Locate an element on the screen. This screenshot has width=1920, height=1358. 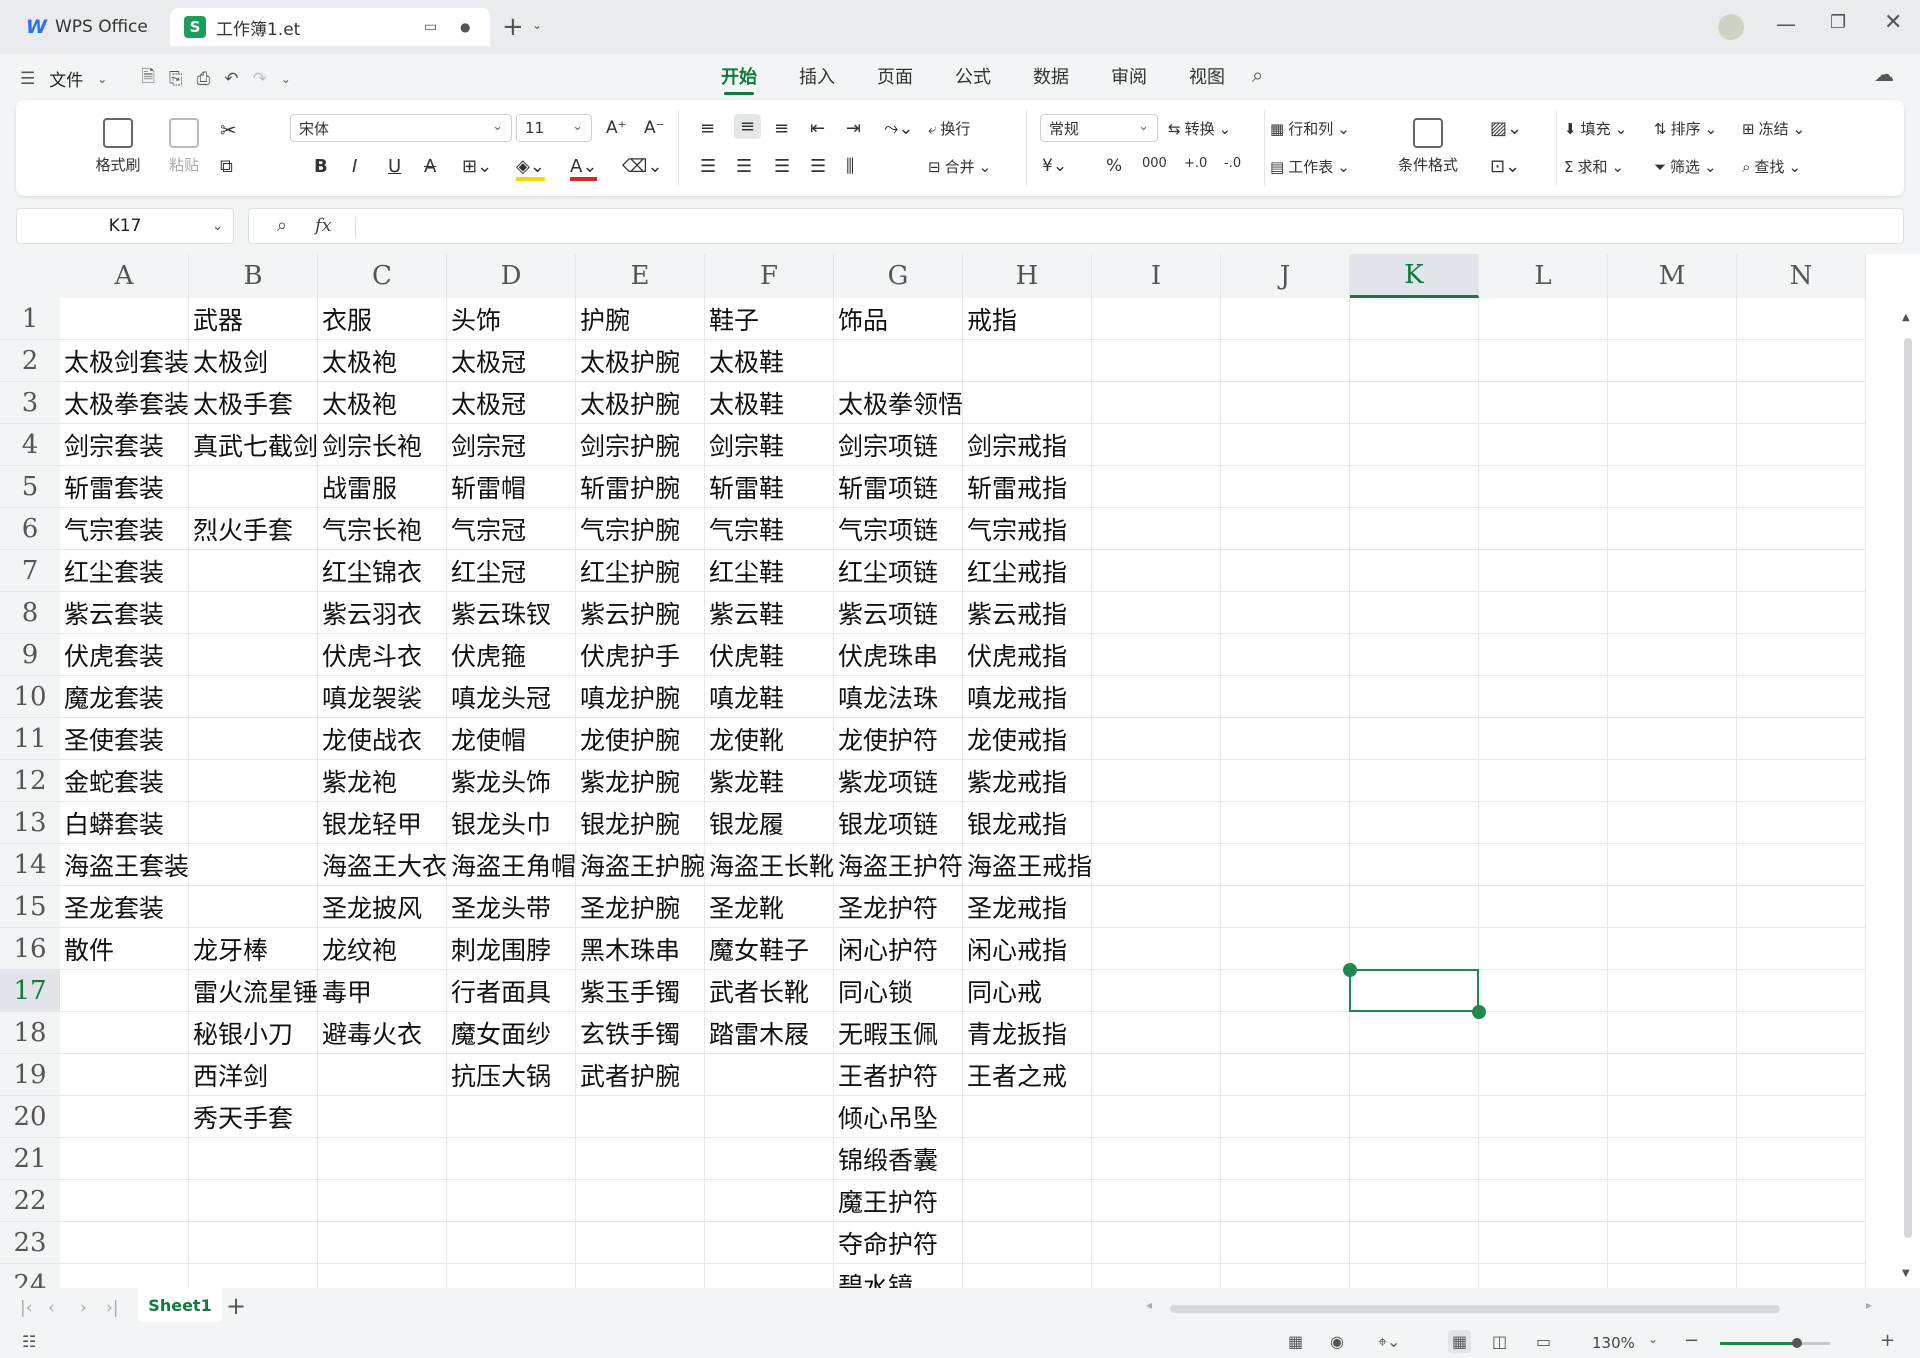
column-header: B is located at coordinates (253, 276).